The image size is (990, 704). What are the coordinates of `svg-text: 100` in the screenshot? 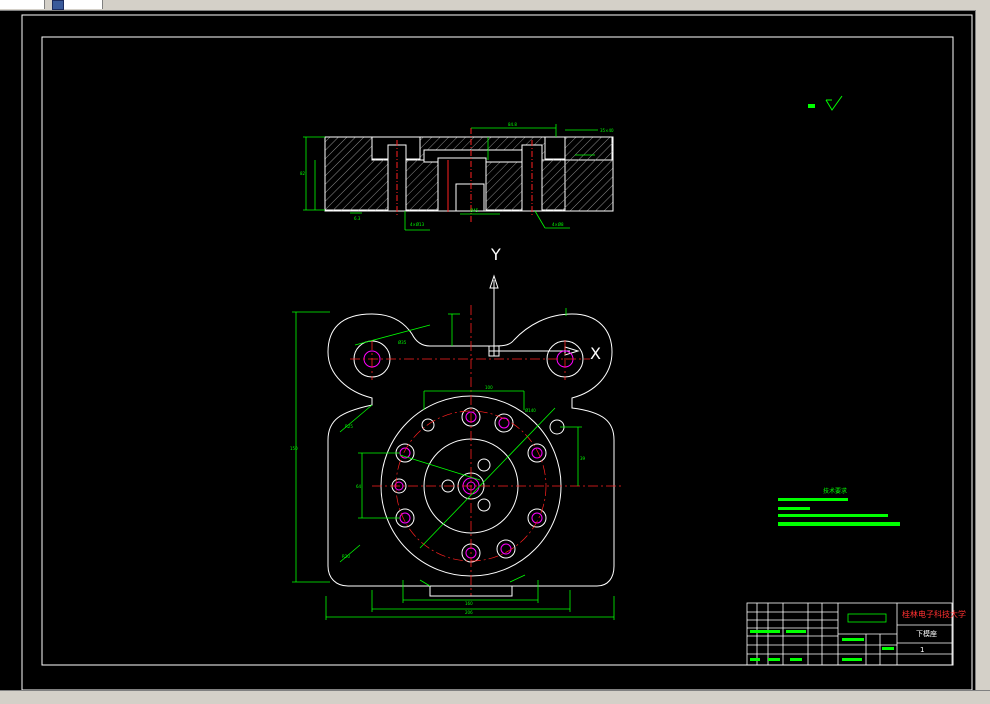 It's located at (489, 387).